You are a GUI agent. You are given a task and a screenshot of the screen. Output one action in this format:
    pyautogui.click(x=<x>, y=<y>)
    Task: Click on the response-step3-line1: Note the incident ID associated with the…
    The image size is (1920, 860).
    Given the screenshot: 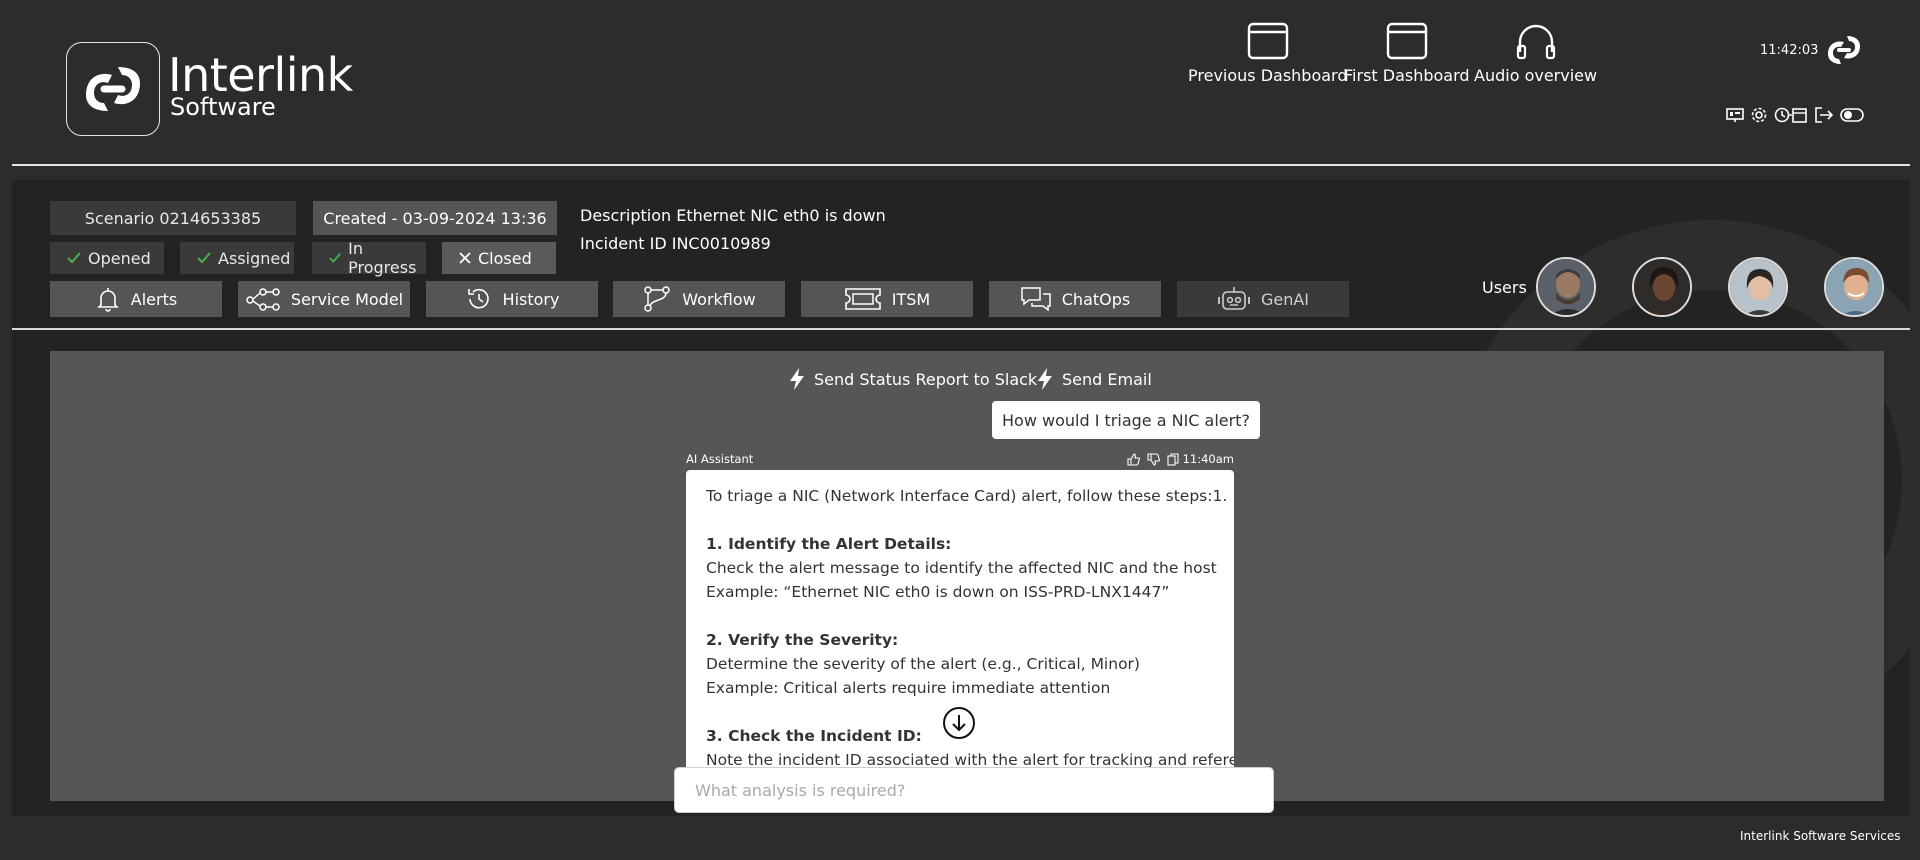 What is the action you would take?
    pyautogui.click(x=970, y=759)
    